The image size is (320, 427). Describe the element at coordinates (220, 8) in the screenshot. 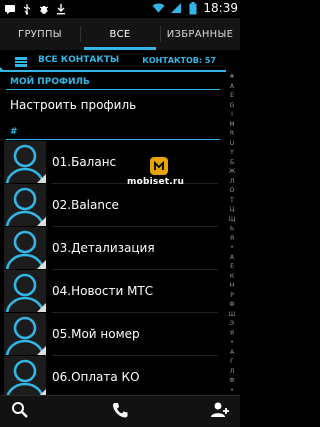

I see `status-clock: 18:39` at that location.